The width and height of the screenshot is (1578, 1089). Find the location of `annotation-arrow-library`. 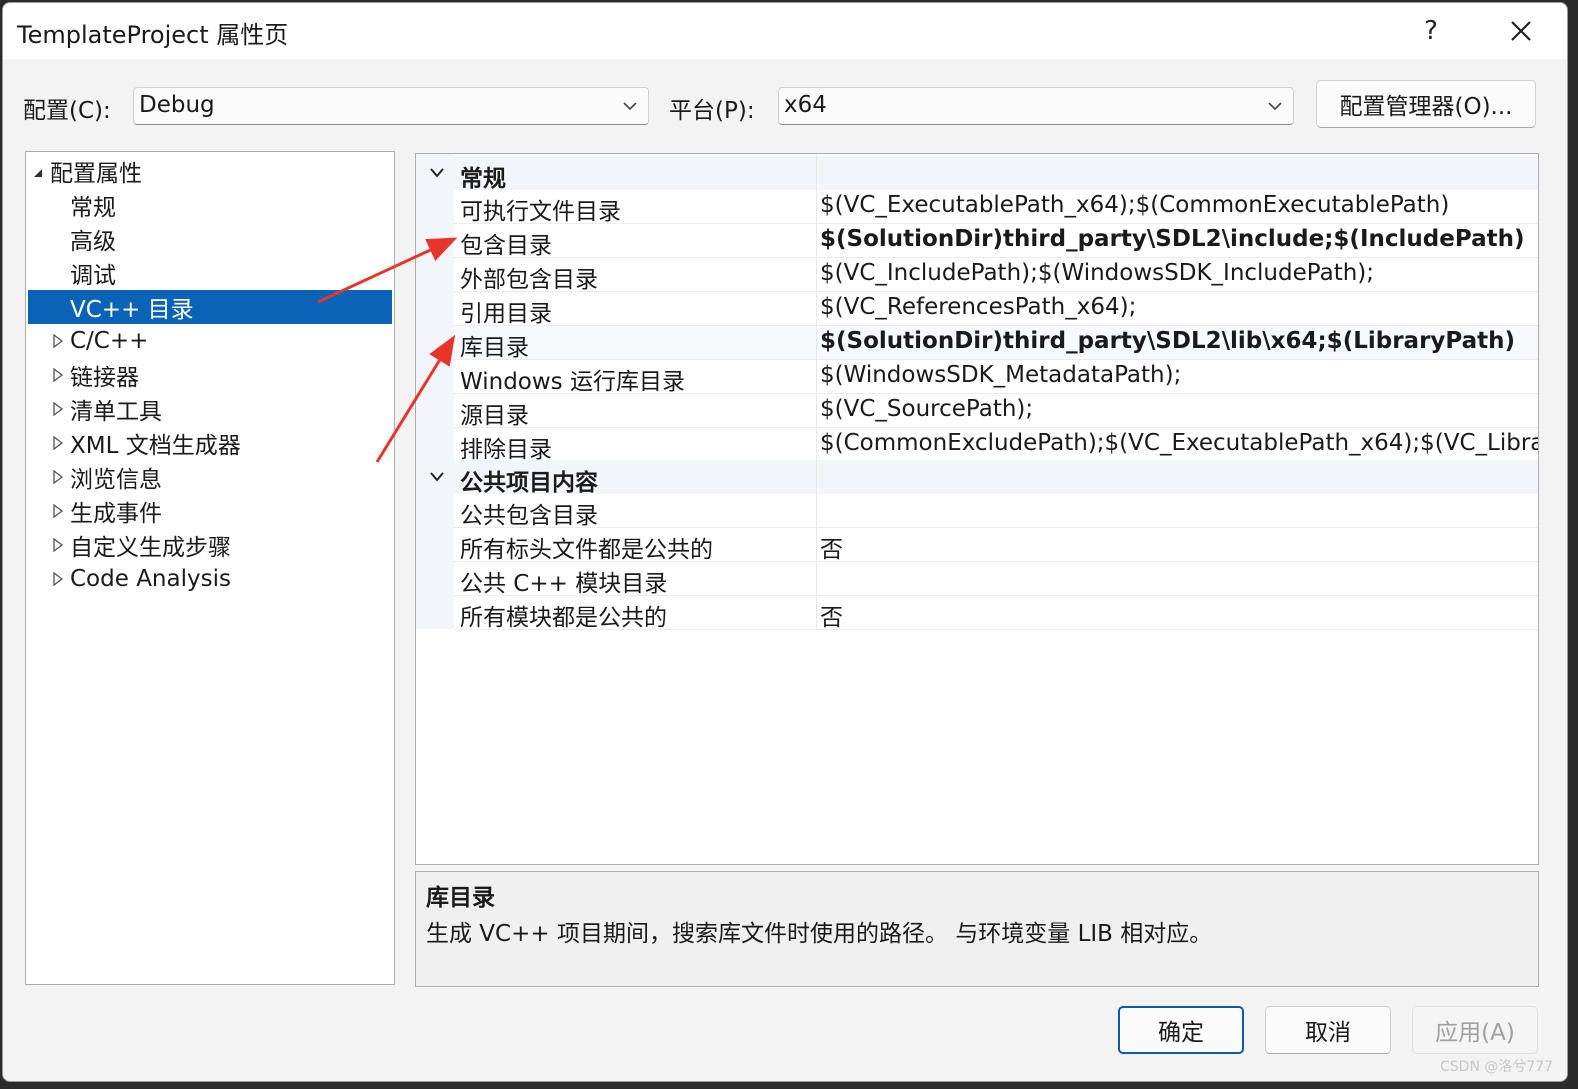

annotation-arrow-library is located at coordinates (415, 398).